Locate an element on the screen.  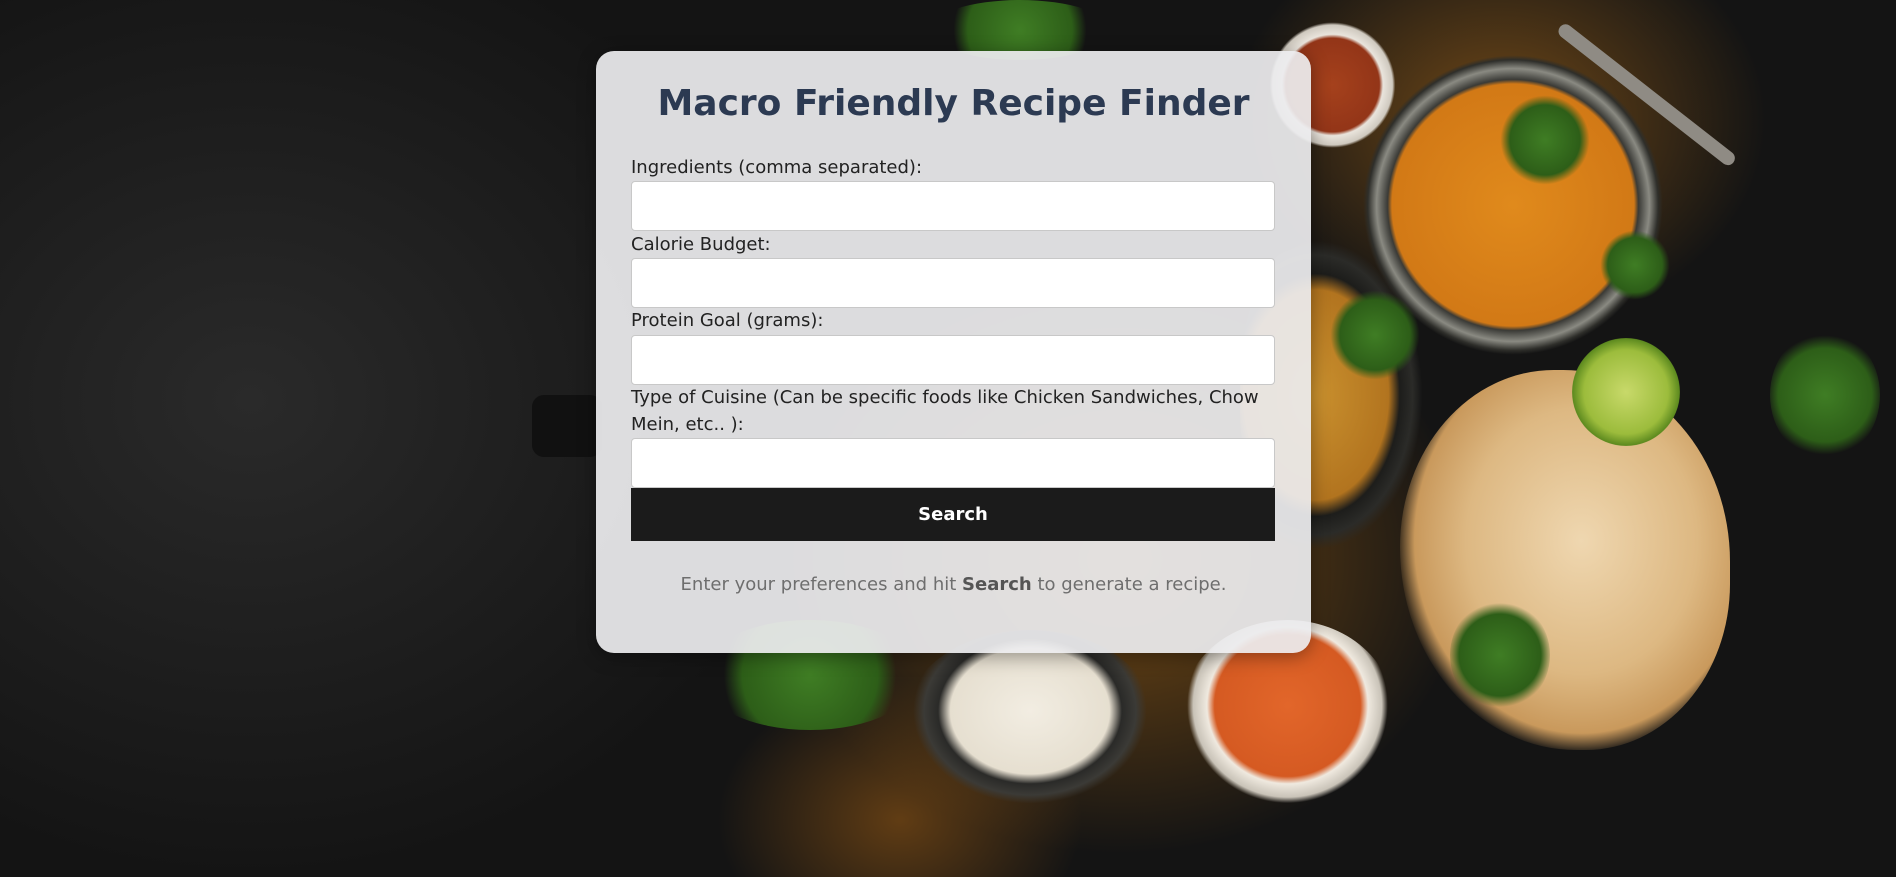
white-rice-bowl-image is located at coordinates (1030, 720).